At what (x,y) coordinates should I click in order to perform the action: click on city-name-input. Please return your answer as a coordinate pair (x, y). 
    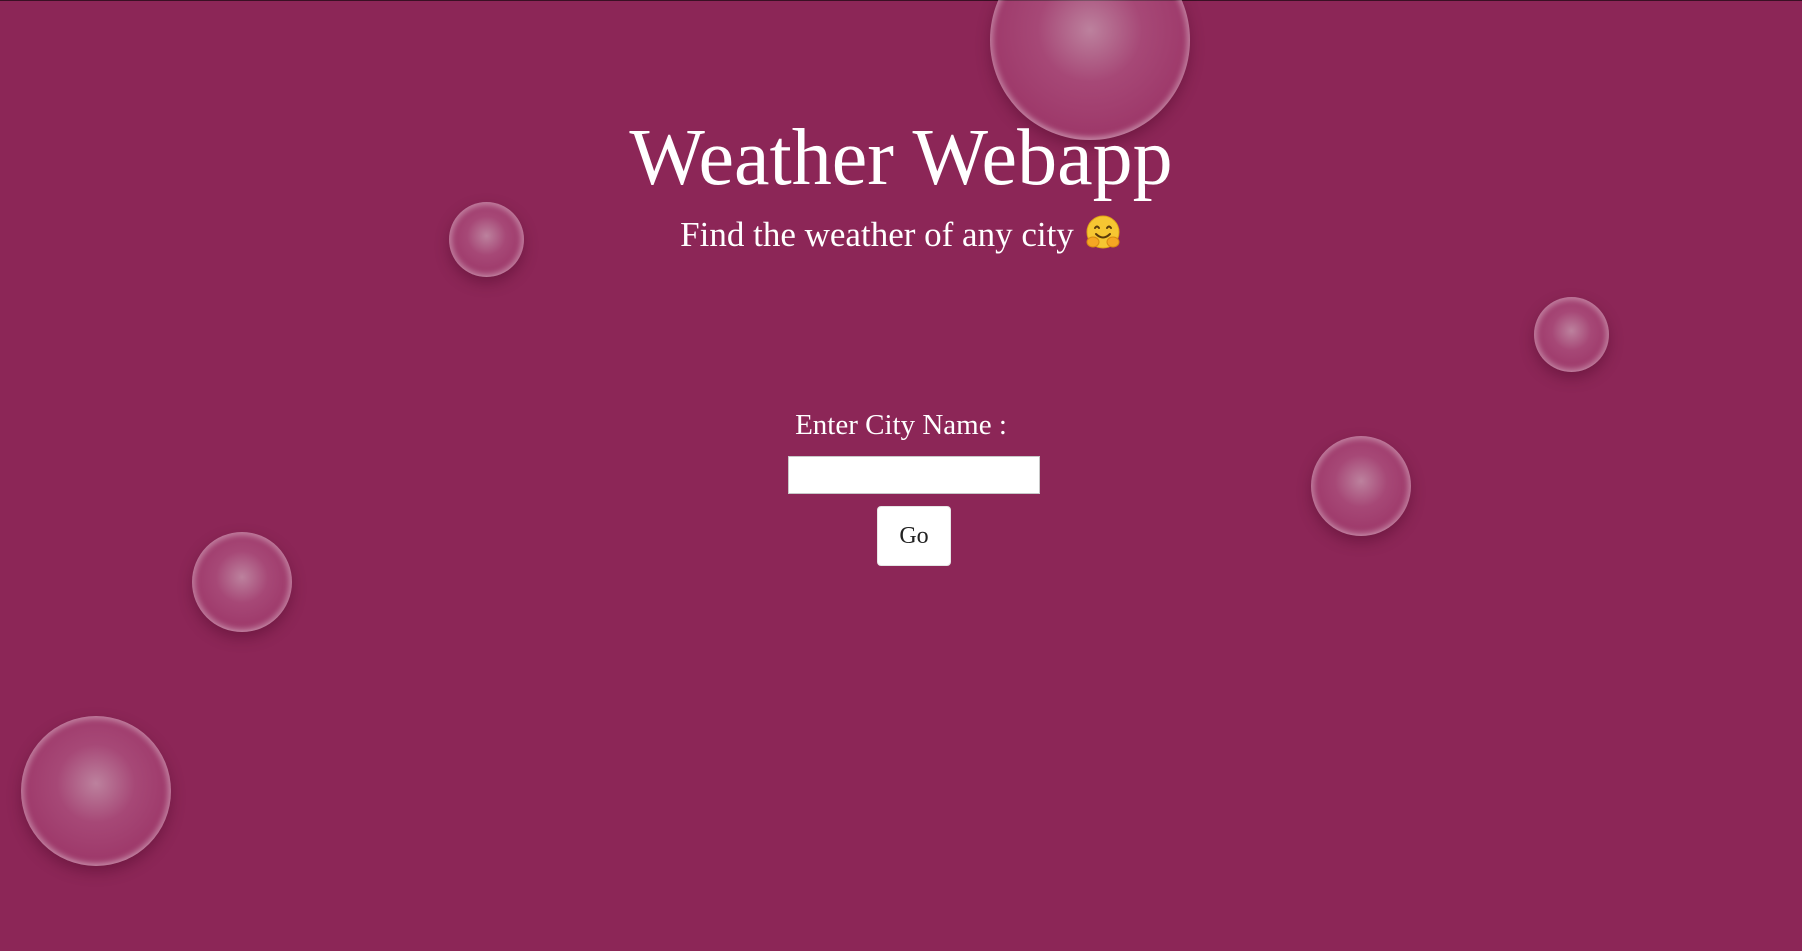
    Looking at the image, I should click on (914, 475).